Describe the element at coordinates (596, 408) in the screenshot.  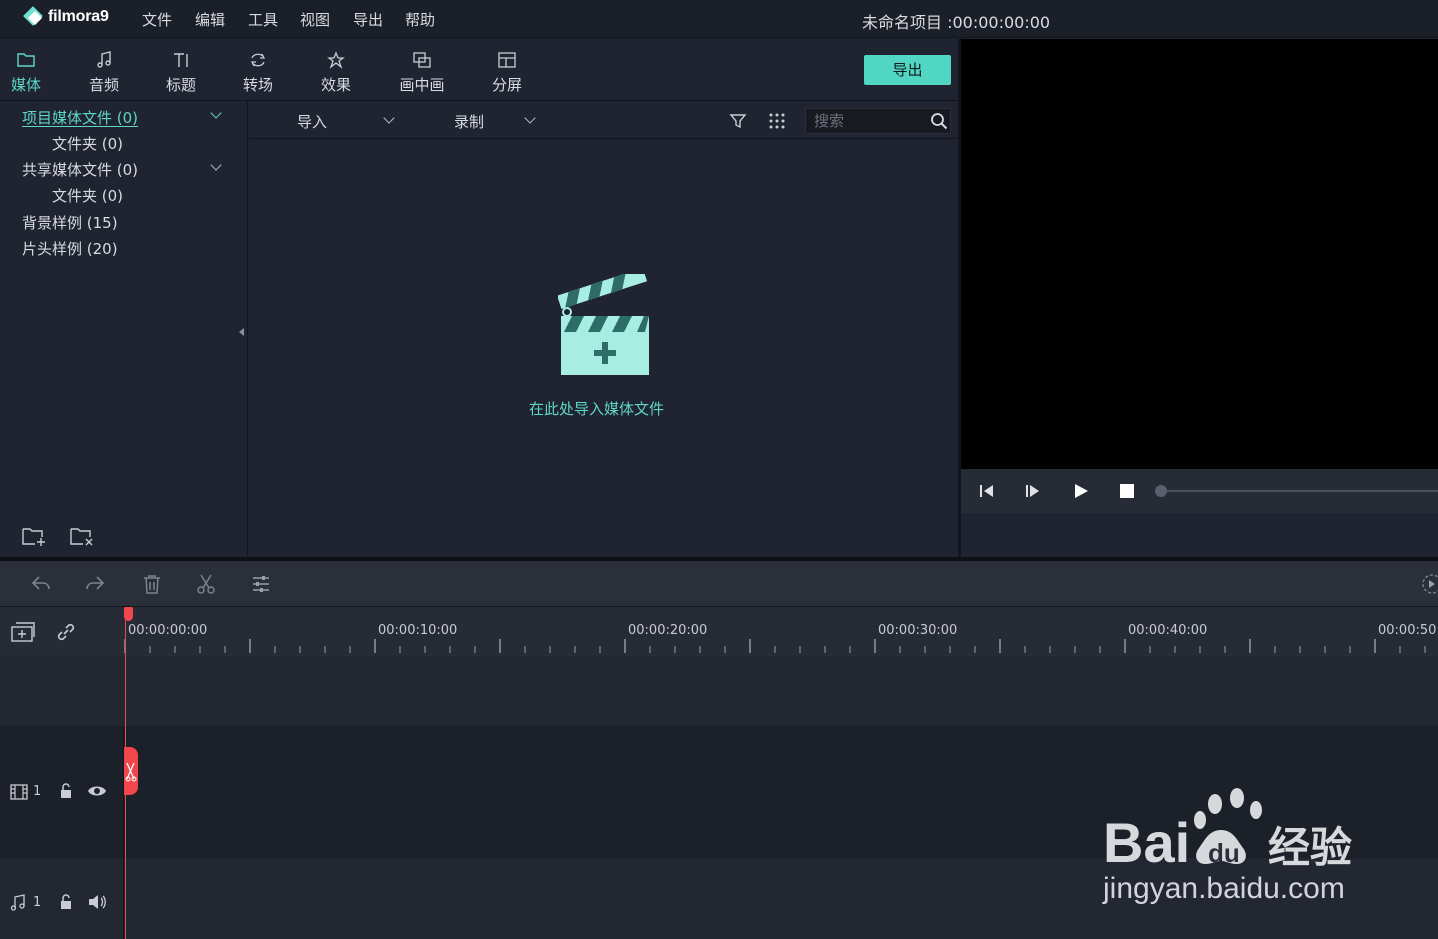
I see `import-hint-text: 在此处导入媒体文件` at that location.